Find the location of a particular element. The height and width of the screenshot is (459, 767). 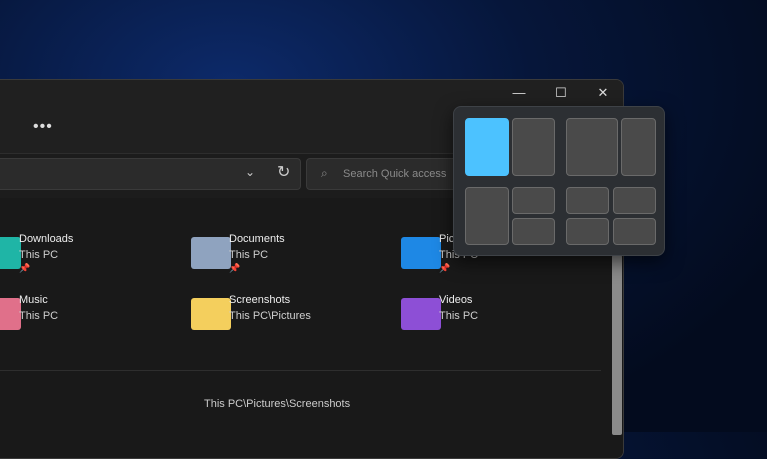

item-location: This PC\Pictures is located at coordinates (270, 316).